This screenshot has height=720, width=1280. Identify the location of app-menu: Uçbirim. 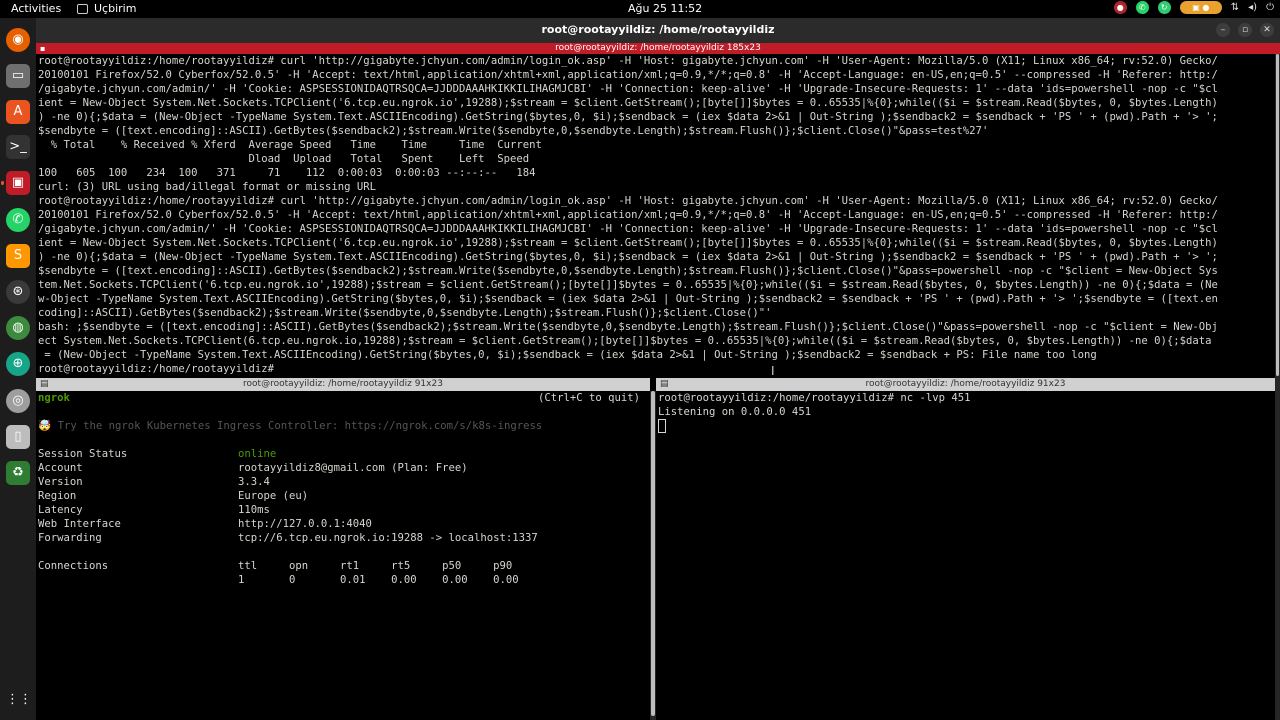
(106, 8).